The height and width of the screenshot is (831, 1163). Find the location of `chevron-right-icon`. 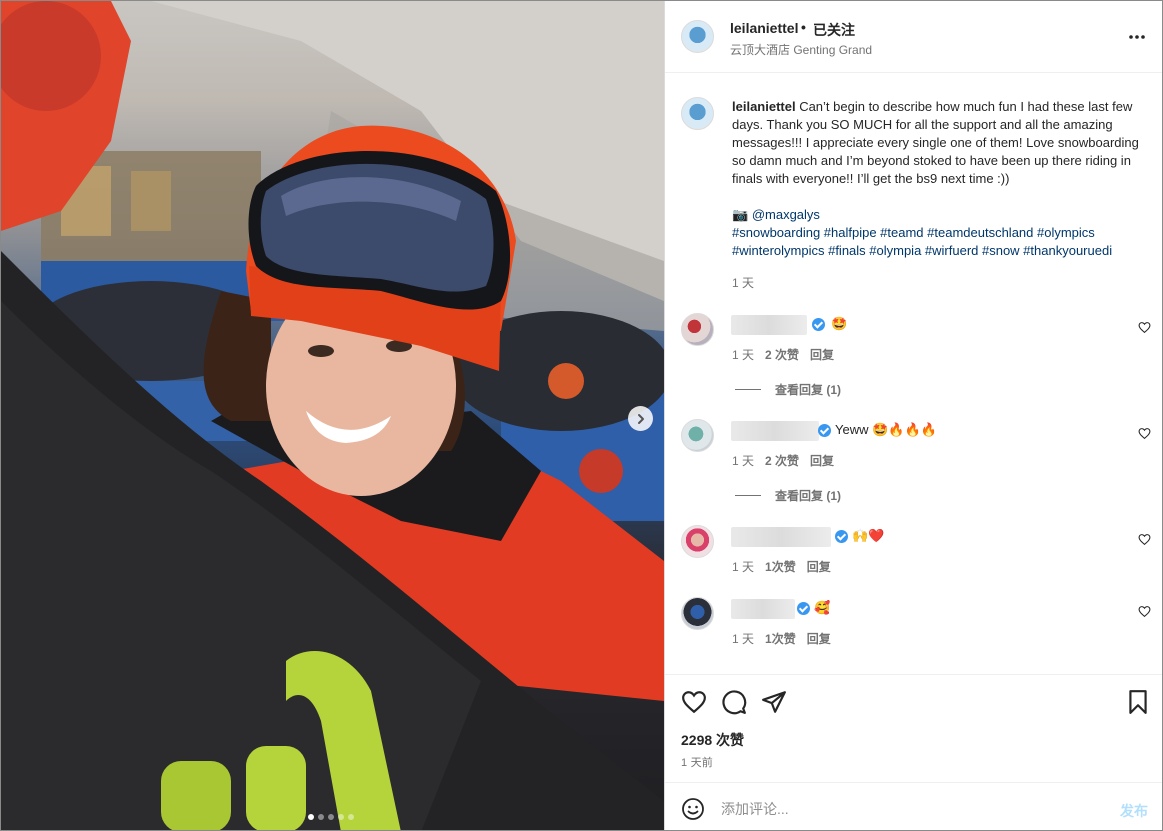

chevron-right-icon is located at coordinates (640, 418).